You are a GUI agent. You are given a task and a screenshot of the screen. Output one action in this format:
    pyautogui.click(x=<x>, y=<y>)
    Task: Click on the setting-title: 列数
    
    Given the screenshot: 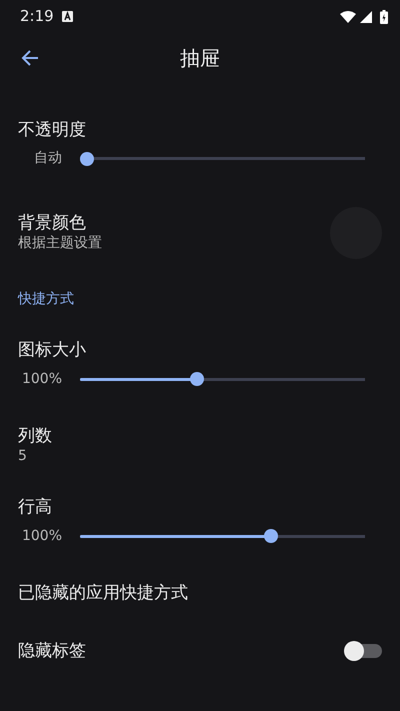 What is the action you would take?
    pyautogui.click(x=35, y=436)
    